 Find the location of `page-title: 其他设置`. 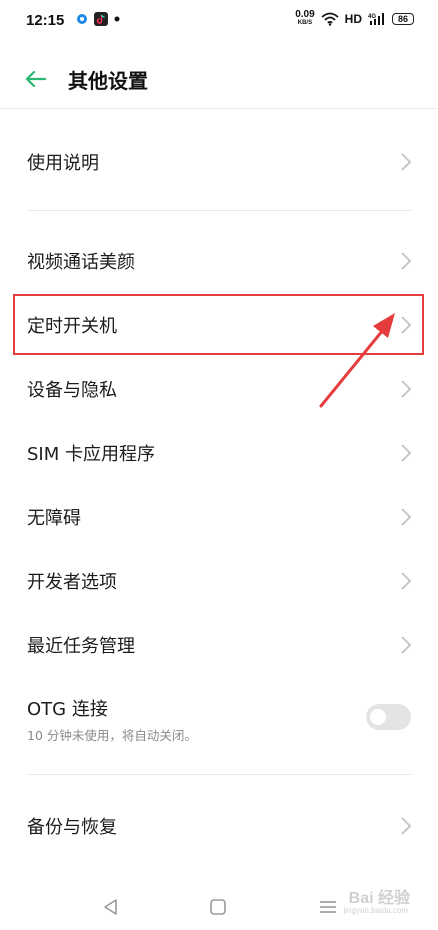

page-title: 其他设置 is located at coordinates (108, 81).